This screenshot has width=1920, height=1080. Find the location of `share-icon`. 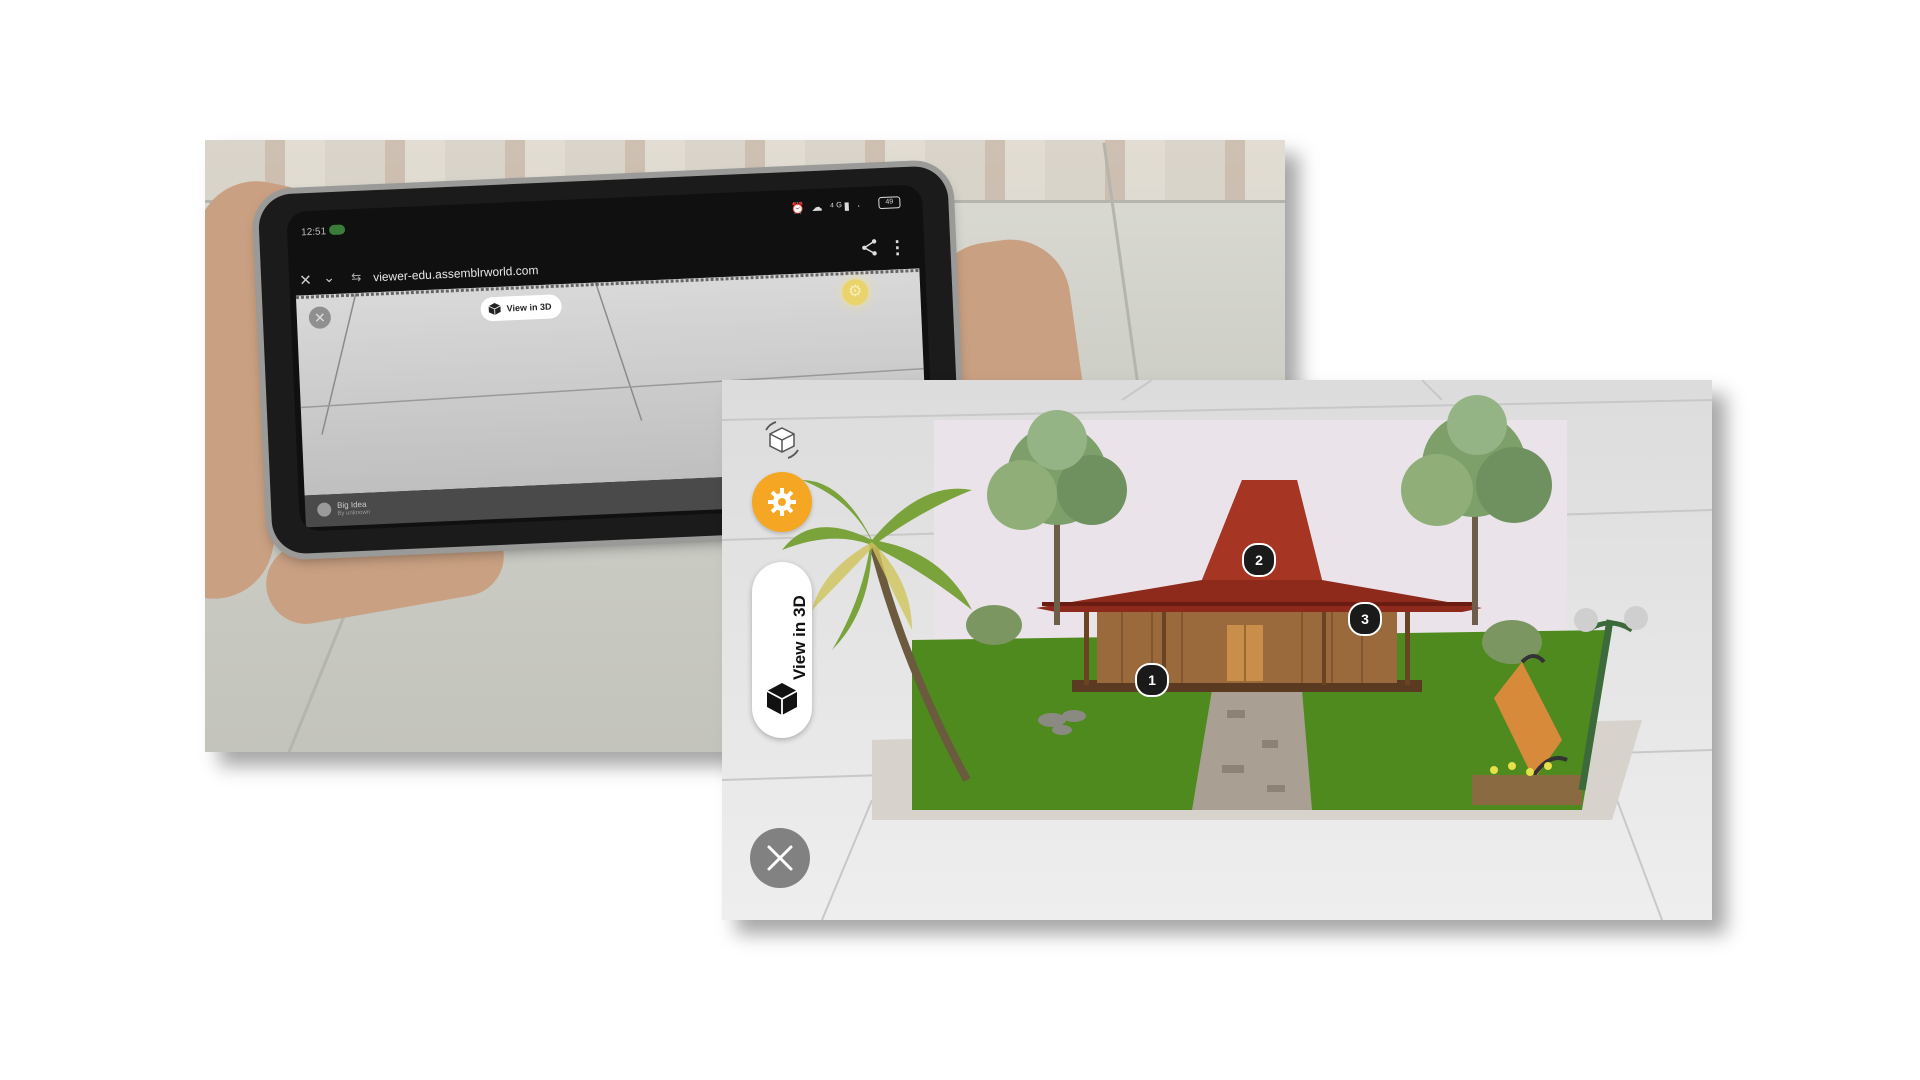

share-icon is located at coordinates (869, 249).